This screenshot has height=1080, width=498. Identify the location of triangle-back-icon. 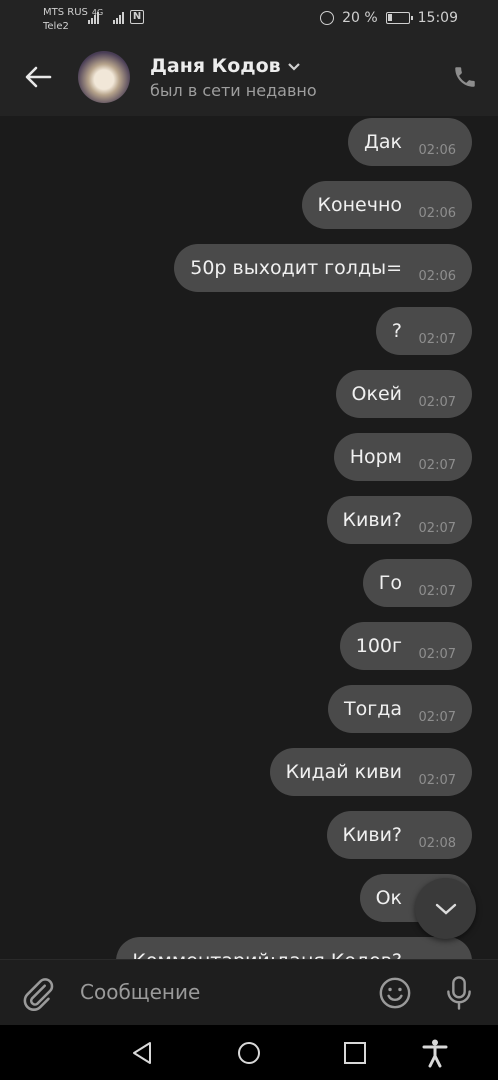
(142, 1053).